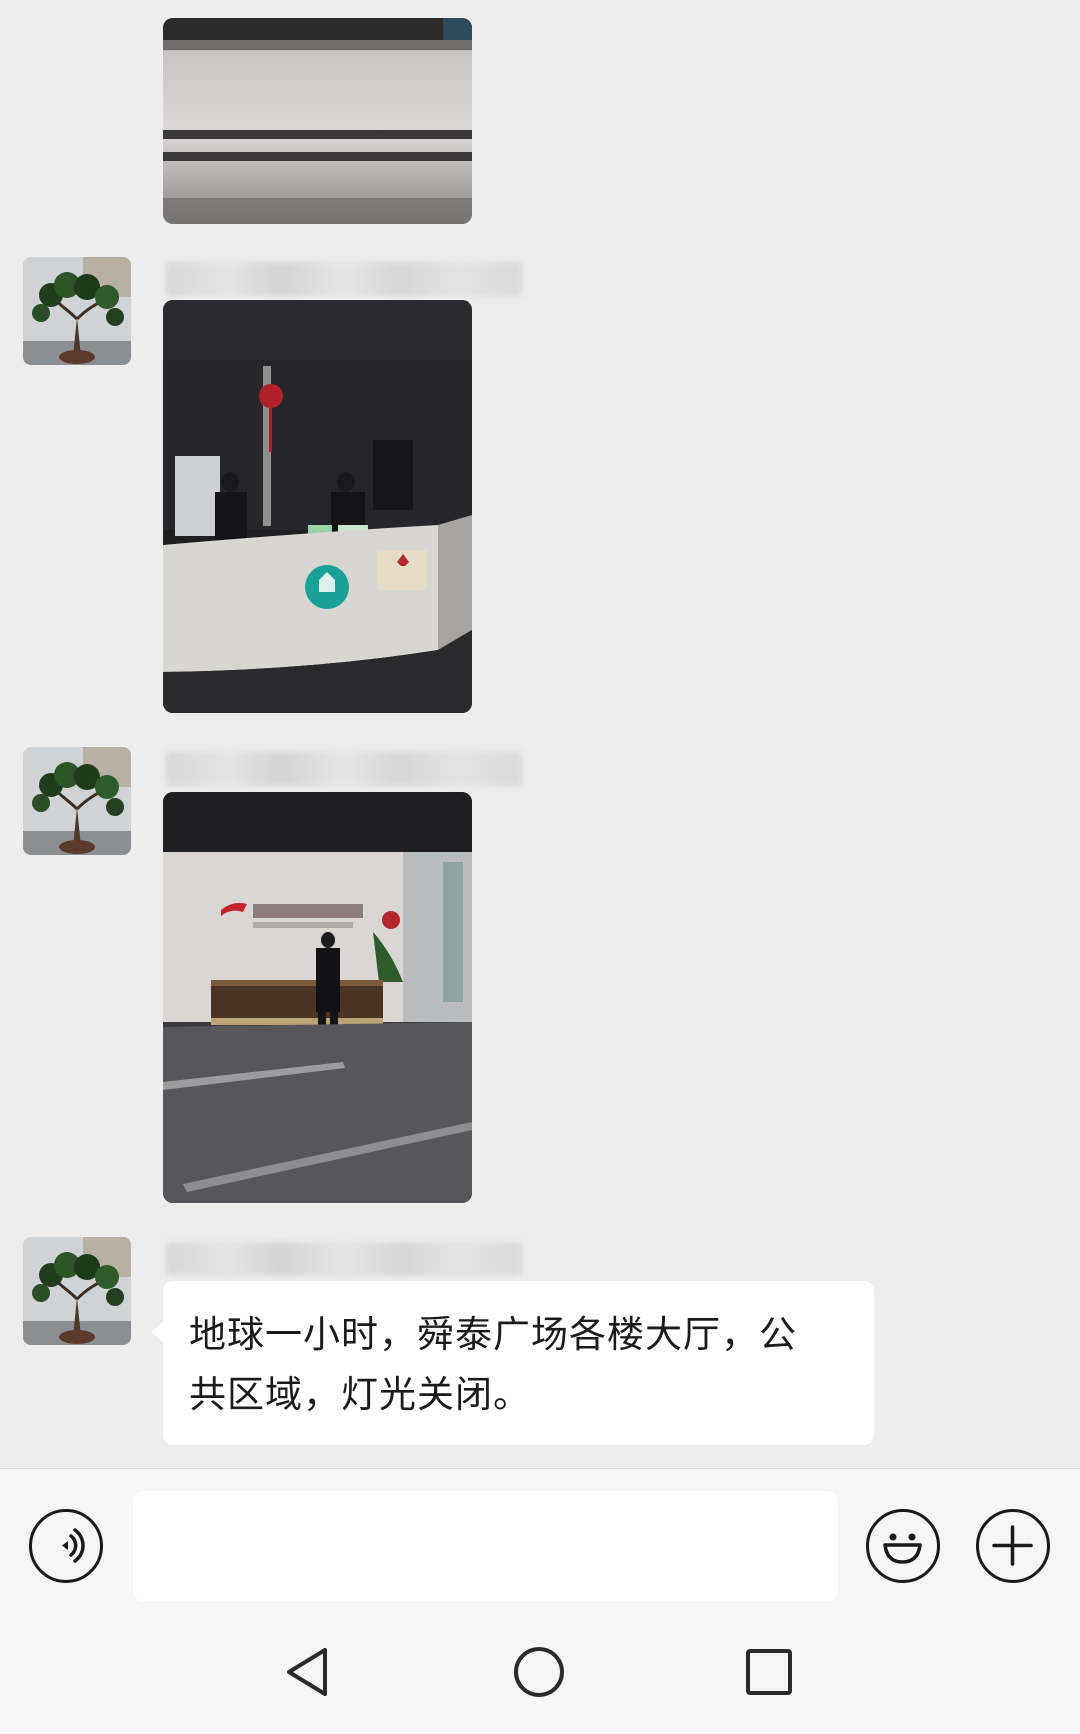 The height and width of the screenshot is (1734, 1080). Describe the element at coordinates (518, 1365) in the screenshot. I see `message-text: 地球一小时，舜泰广场各楼大厅，公 共区域，灯光关闭。` at that location.